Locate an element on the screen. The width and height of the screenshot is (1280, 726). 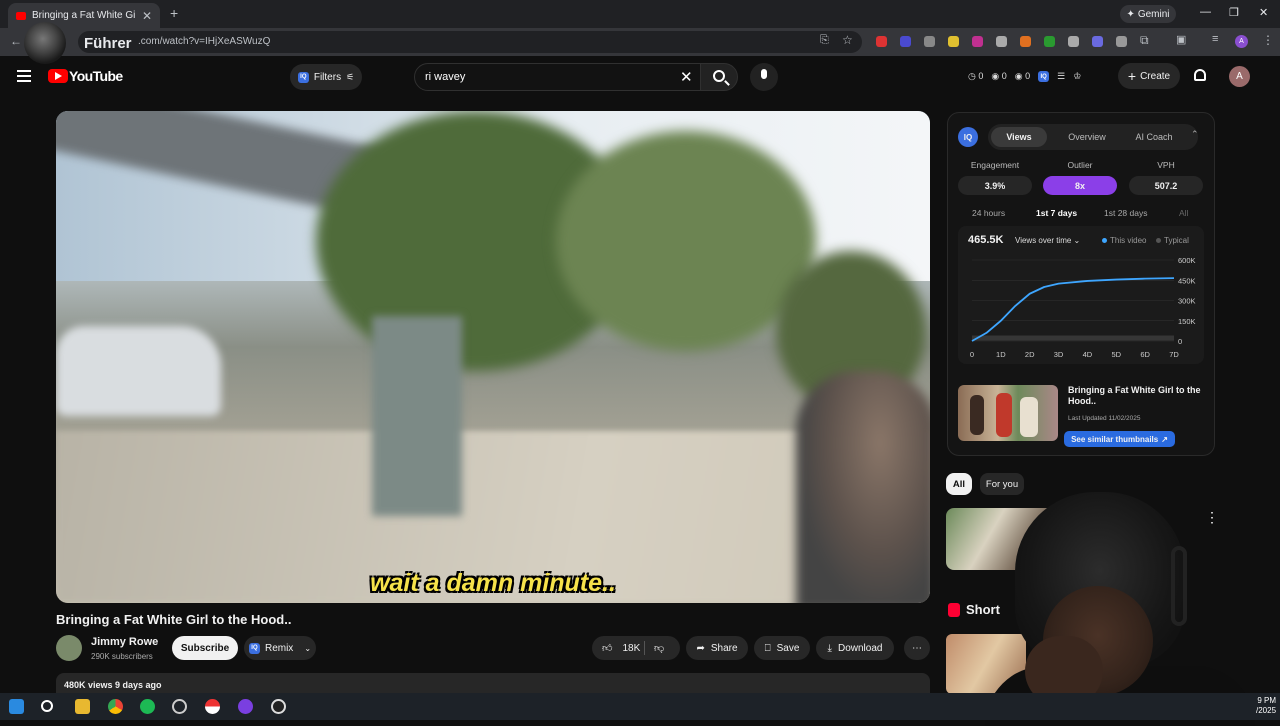
notifications-bell-icon is located at coordinates (1200, 75).